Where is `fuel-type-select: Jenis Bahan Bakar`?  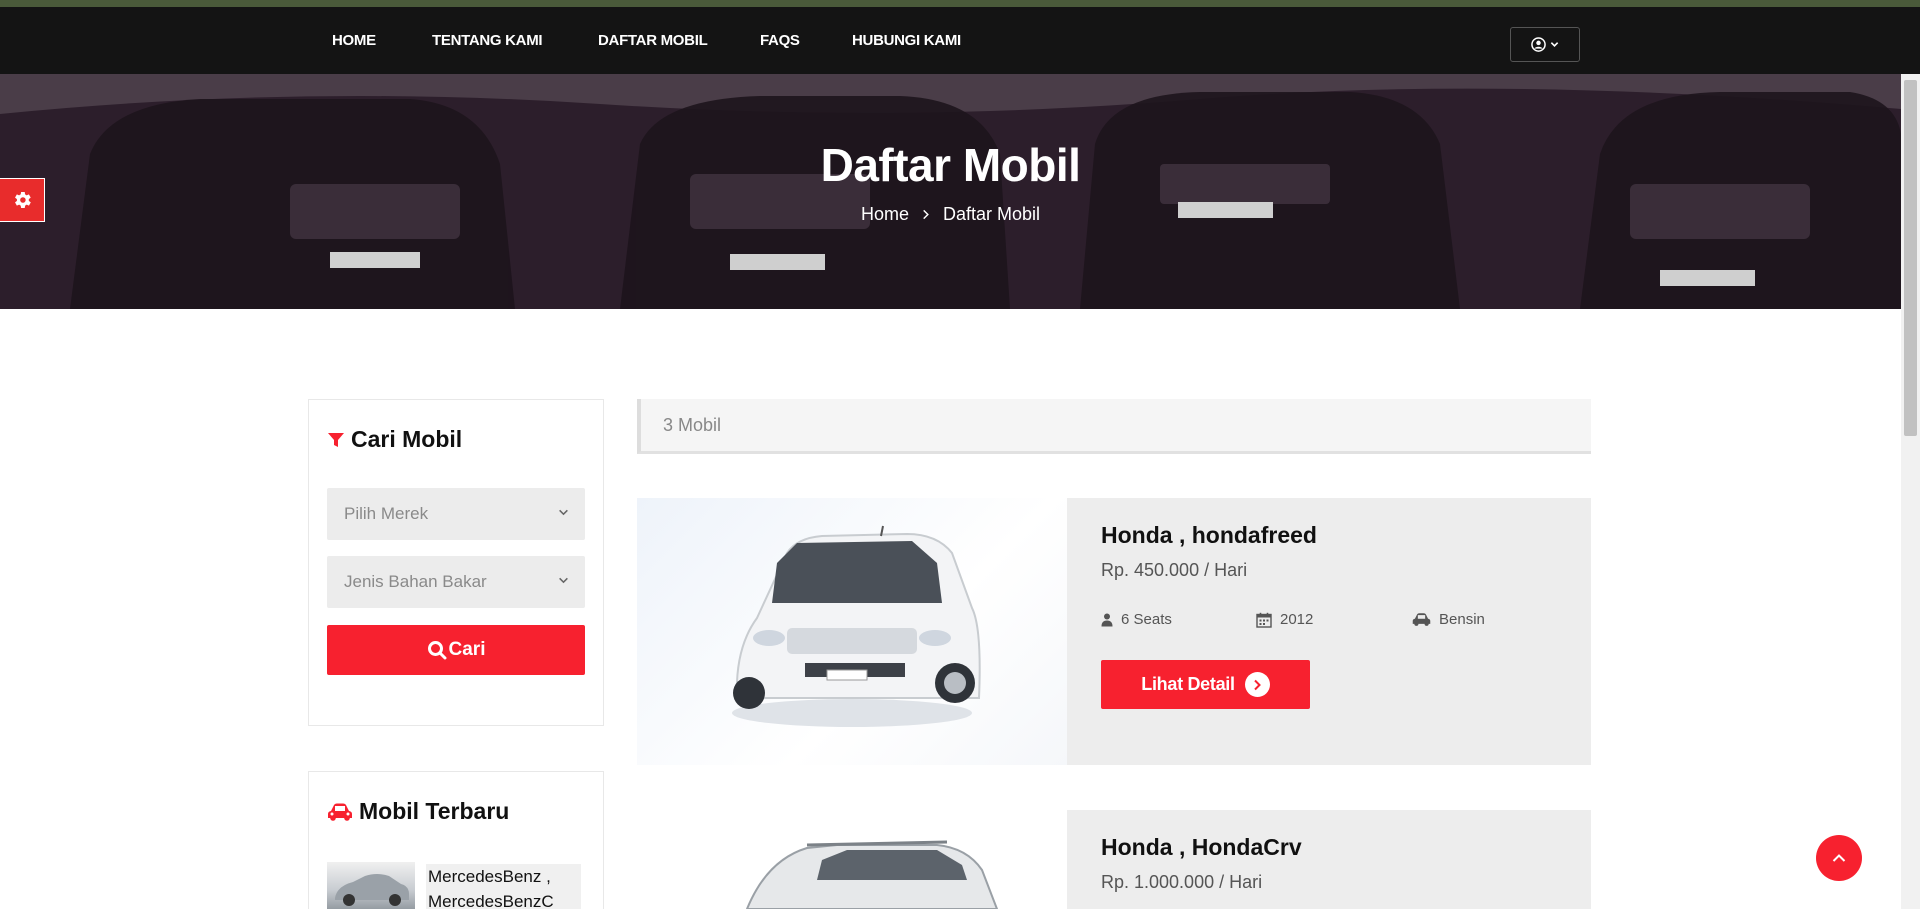
fuel-type-select: Jenis Bahan Bakar is located at coordinates (456, 582).